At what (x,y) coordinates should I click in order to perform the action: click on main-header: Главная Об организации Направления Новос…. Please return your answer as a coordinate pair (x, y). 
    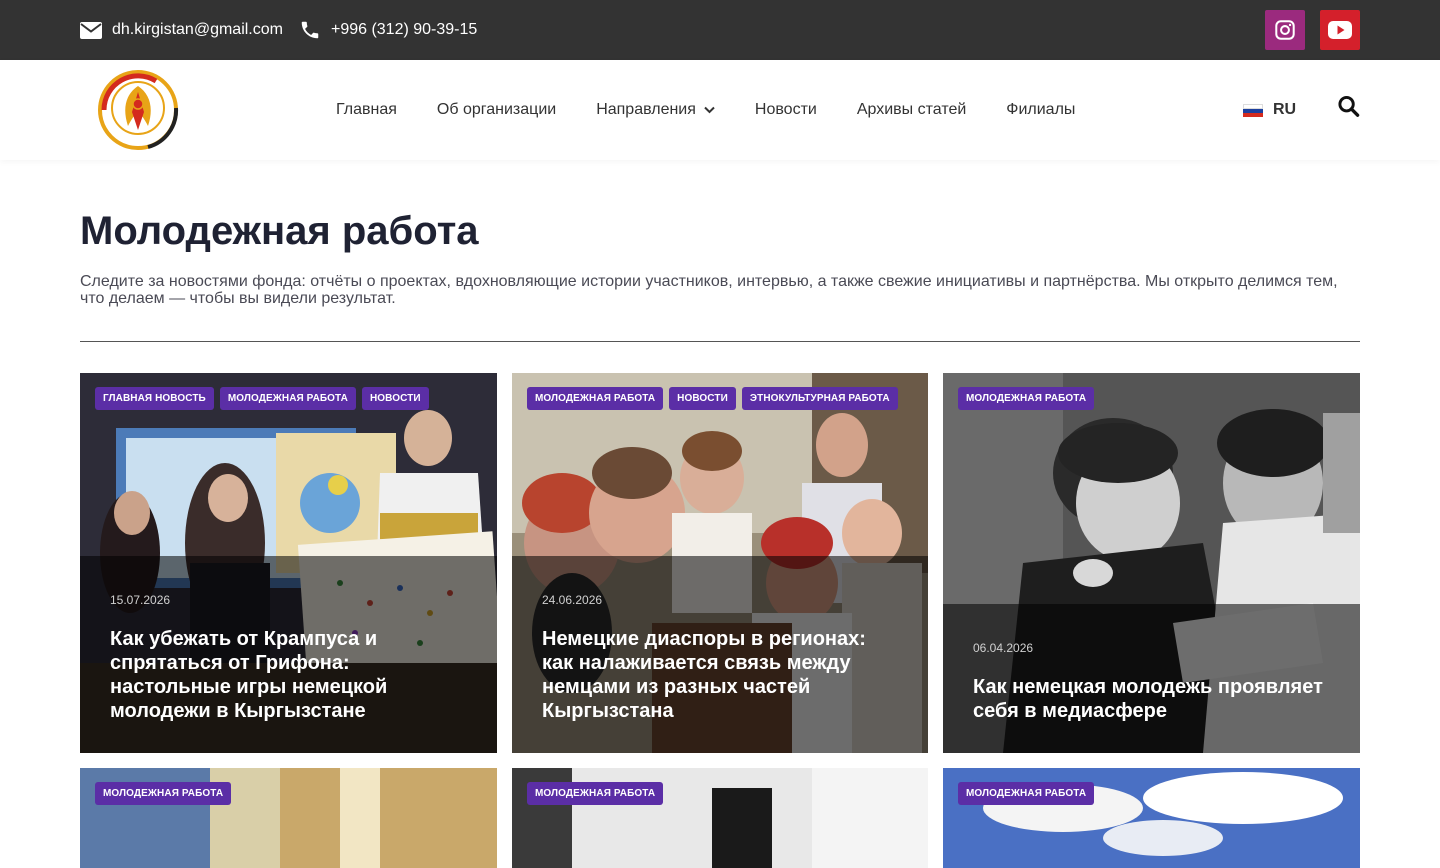
    Looking at the image, I should click on (720, 110).